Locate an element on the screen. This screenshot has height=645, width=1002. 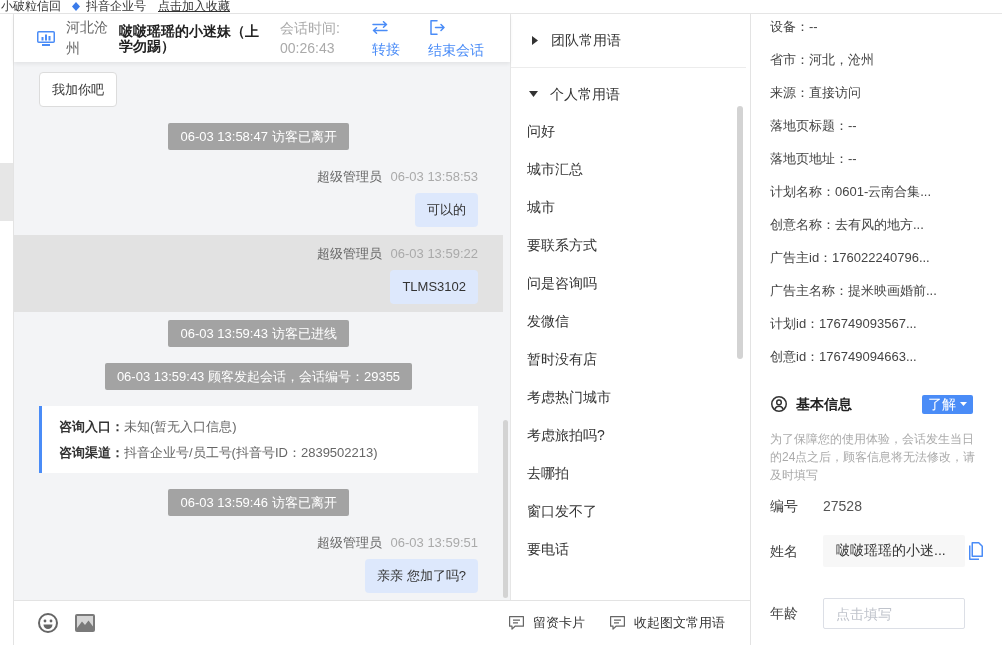
phrase-item: 窗口发不了 is located at coordinates (630, 511).